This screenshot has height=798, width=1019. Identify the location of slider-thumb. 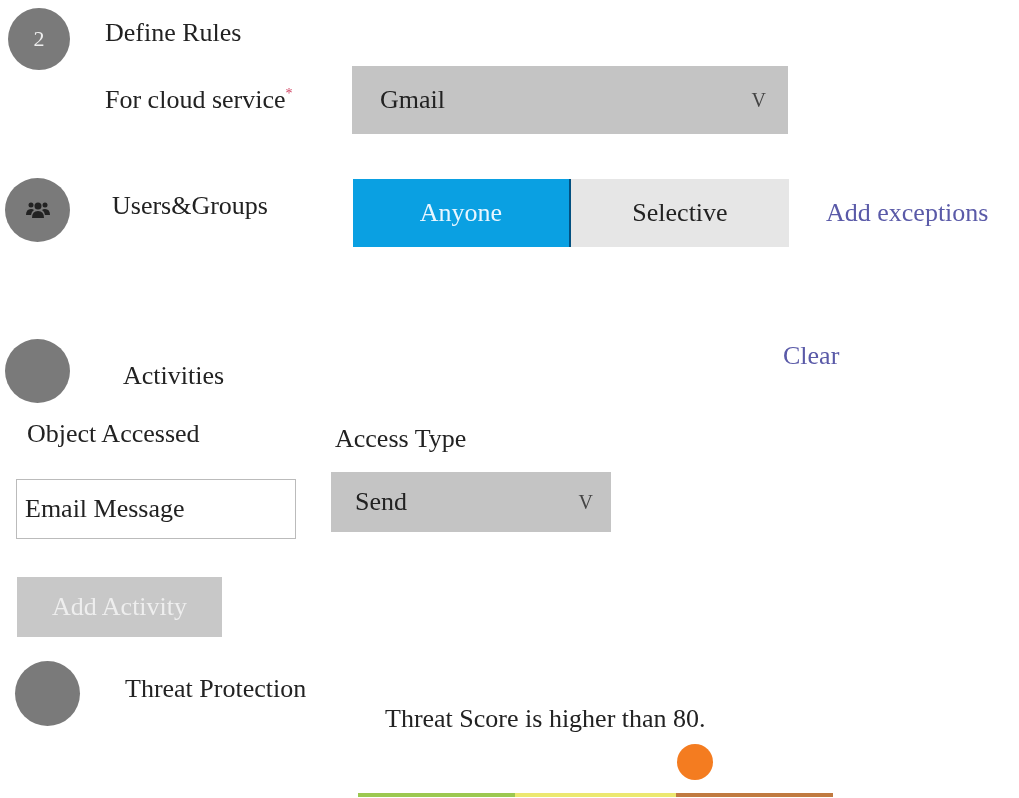
(694, 762).